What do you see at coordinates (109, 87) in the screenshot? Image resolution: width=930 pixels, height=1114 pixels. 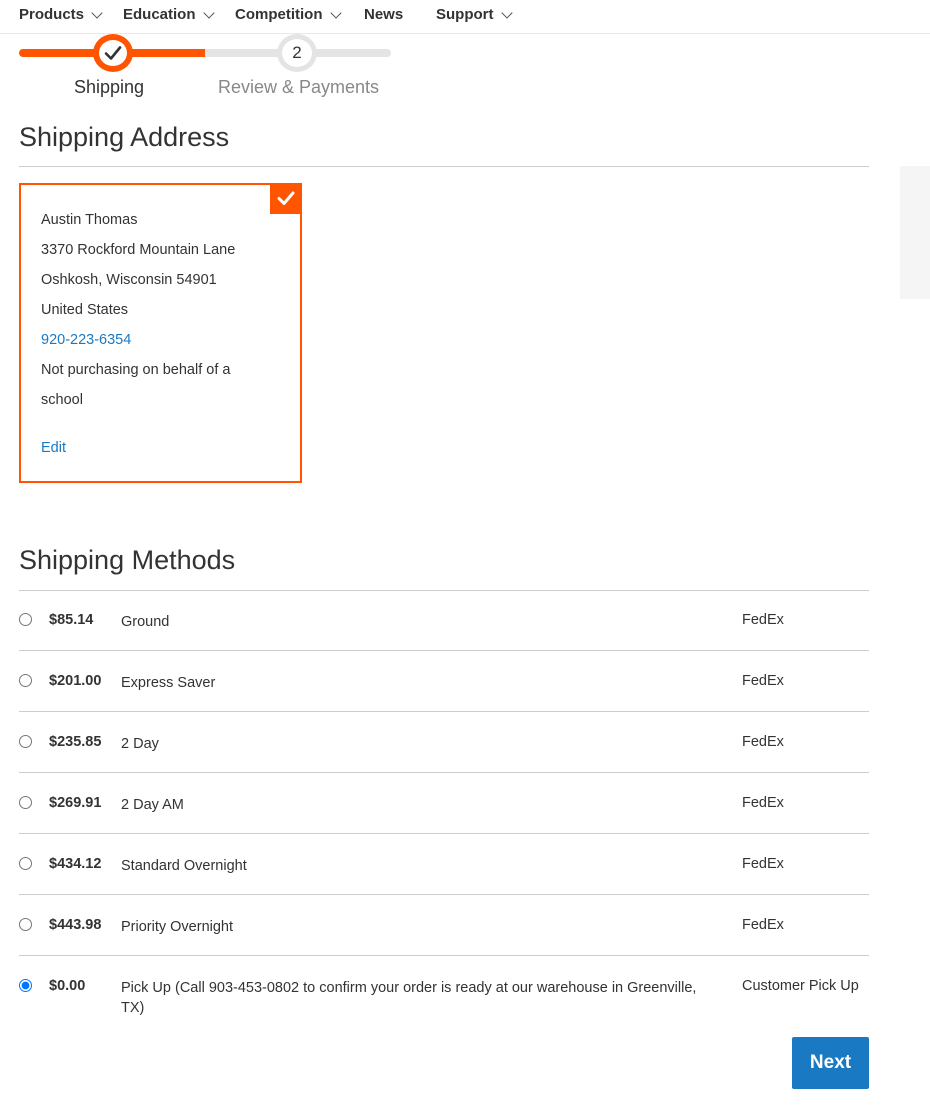 I see `step-shipping-label: Shipping` at bounding box center [109, 87].